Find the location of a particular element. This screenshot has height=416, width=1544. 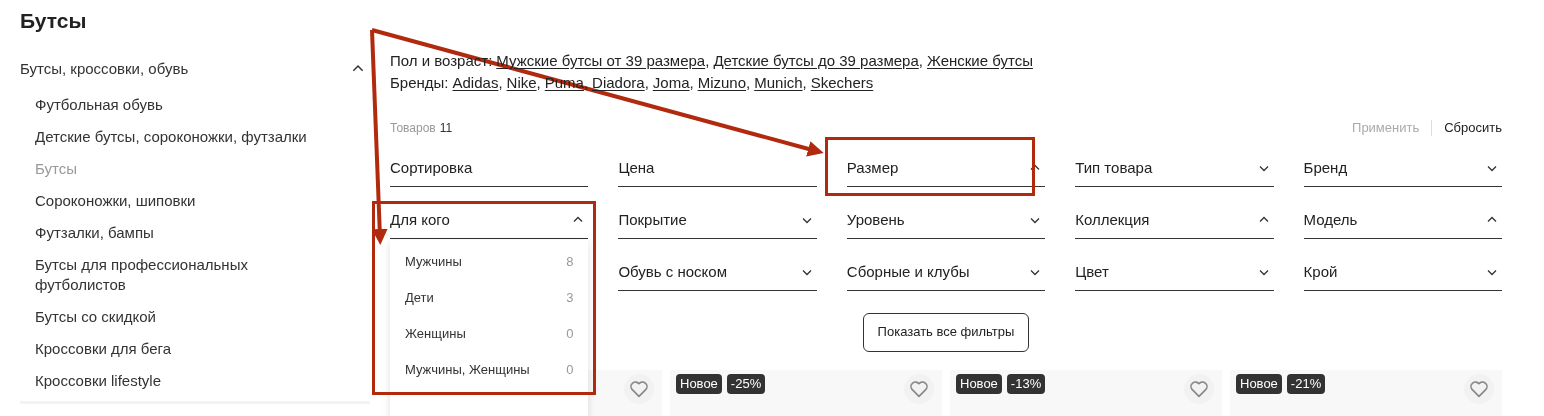

filter-dropdown: Коллекция is located at coordinates (1174, 220).